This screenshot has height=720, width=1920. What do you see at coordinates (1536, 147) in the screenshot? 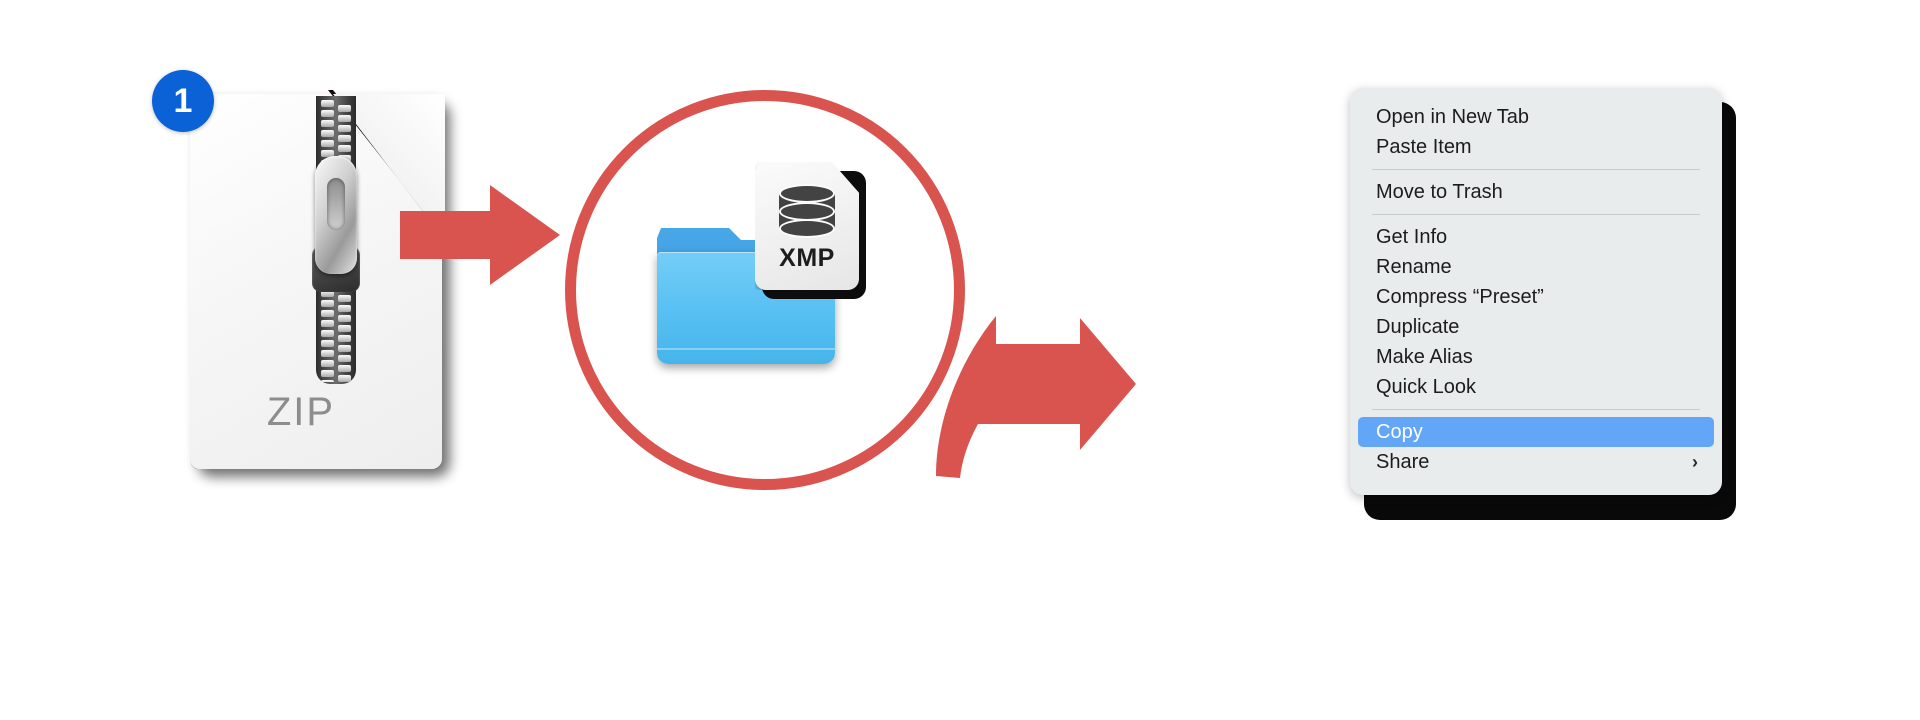
I see `menu-item-paste-item: Paste Item` at bounding box center [1536, 147].